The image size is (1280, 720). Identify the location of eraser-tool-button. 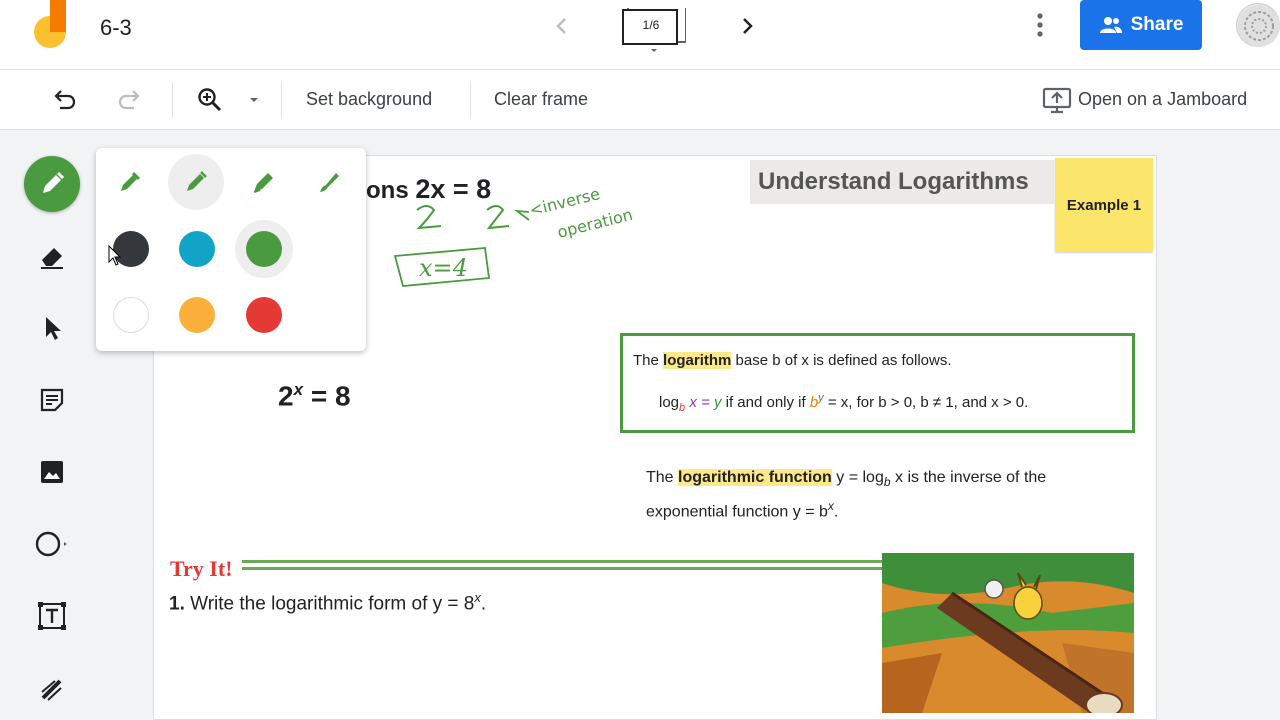
(52, 256).